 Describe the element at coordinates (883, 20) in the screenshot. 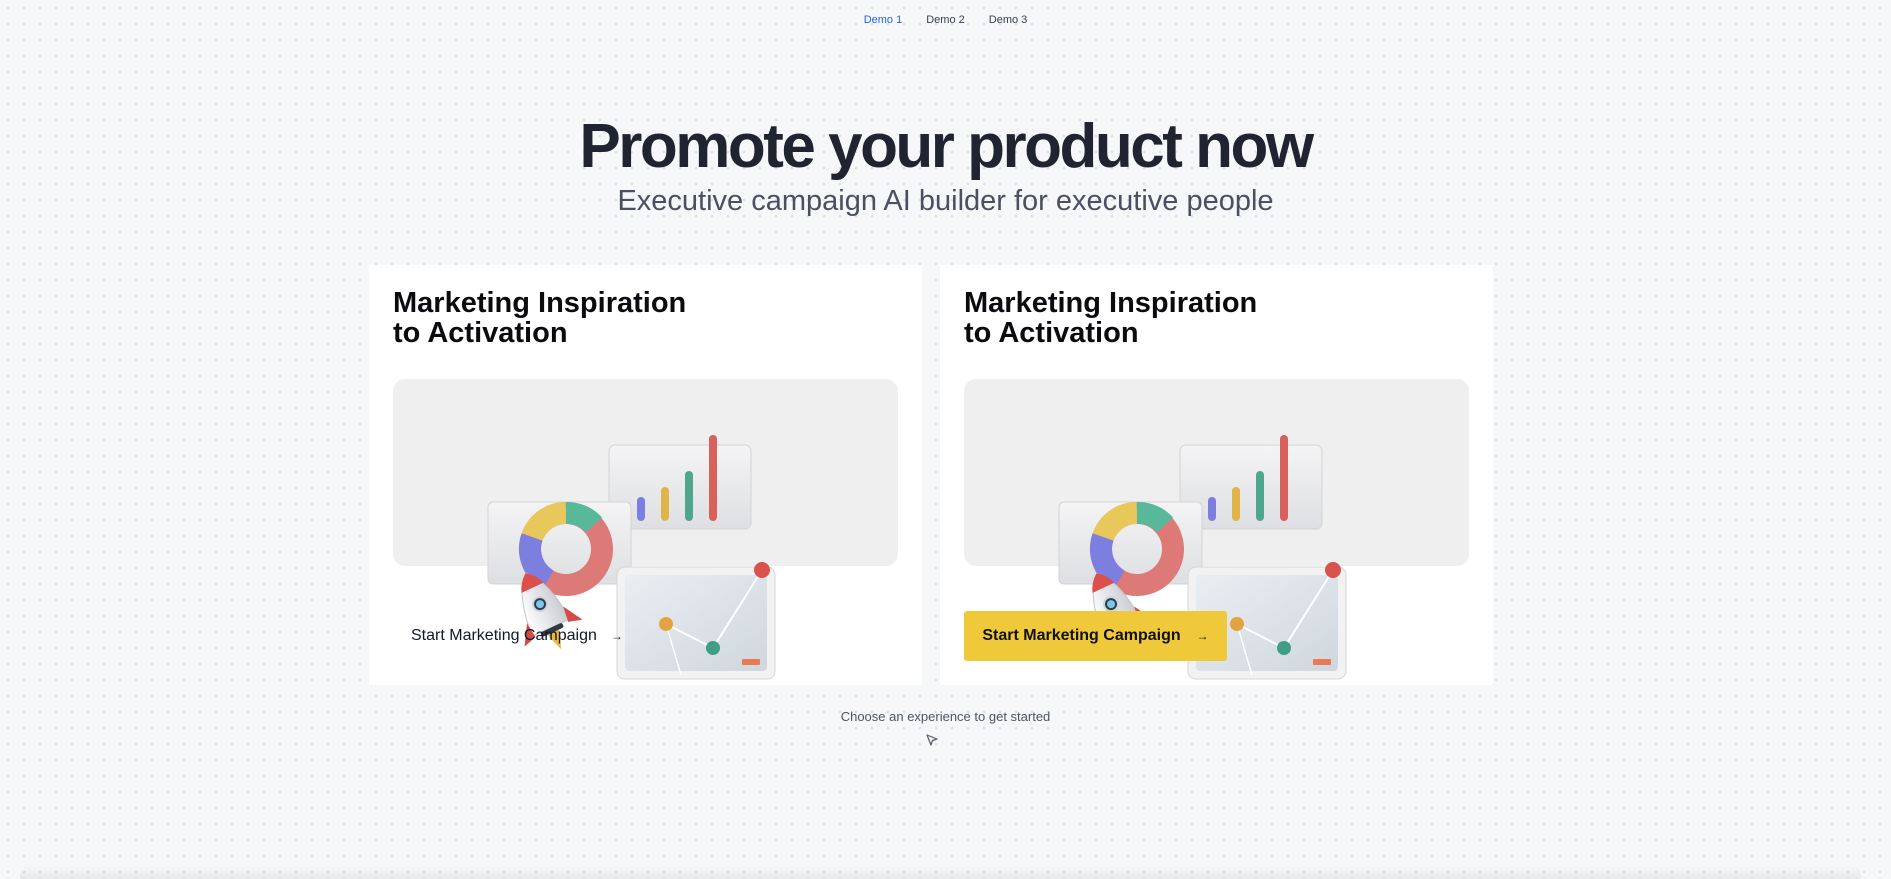

I see `nav-demo-1: Demo 1` at that location.